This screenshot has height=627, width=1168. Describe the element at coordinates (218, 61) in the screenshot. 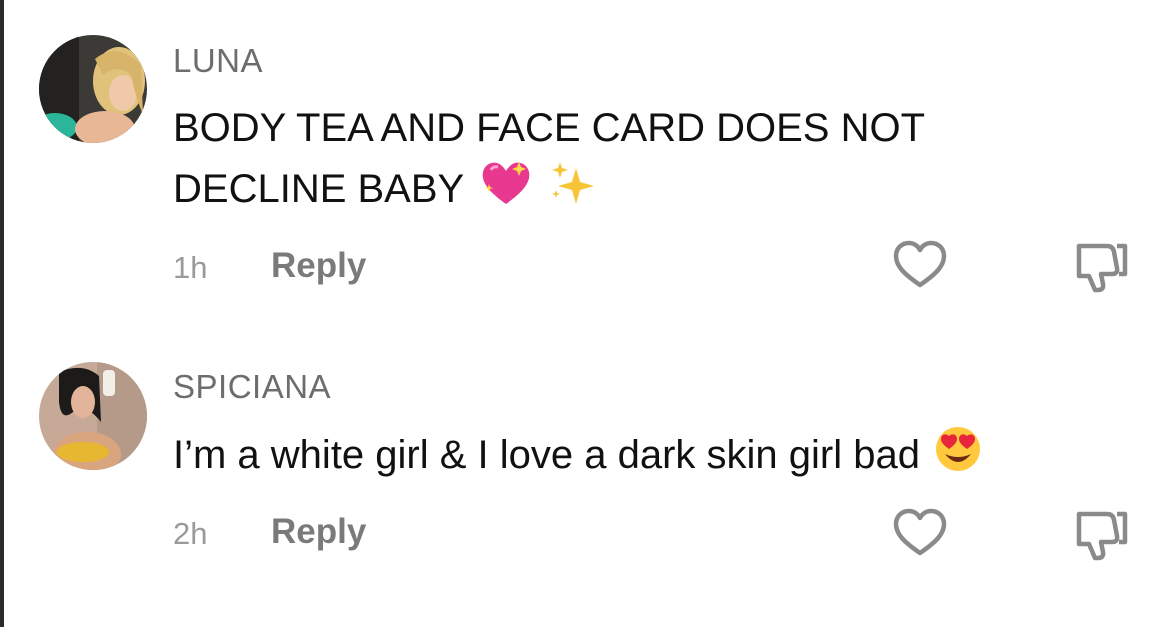

I see `username: LUNA` at that location.